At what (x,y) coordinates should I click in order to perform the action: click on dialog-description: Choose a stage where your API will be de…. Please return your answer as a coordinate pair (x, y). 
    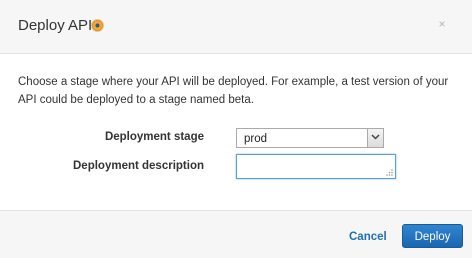
    Looking at the image, I should click on (233, 91).